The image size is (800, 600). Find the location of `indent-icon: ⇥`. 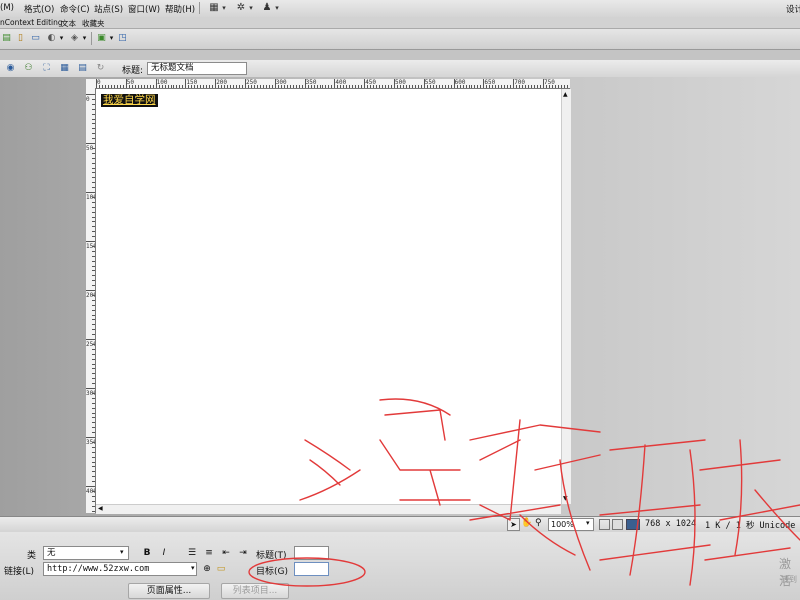

indent-icon: ⇥ is located at coordinates (243, 553).